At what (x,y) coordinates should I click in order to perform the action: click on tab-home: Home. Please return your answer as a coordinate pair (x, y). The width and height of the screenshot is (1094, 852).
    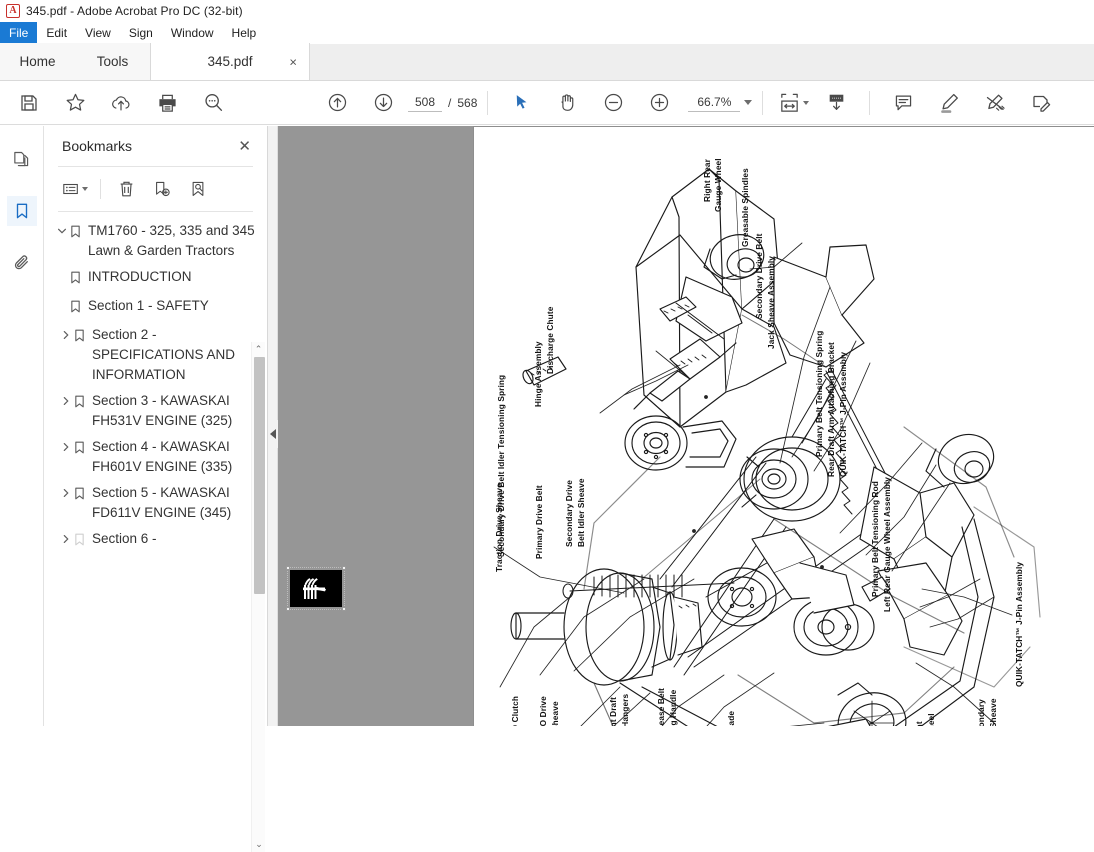
    Looking at the image, I should click on (37, 61).